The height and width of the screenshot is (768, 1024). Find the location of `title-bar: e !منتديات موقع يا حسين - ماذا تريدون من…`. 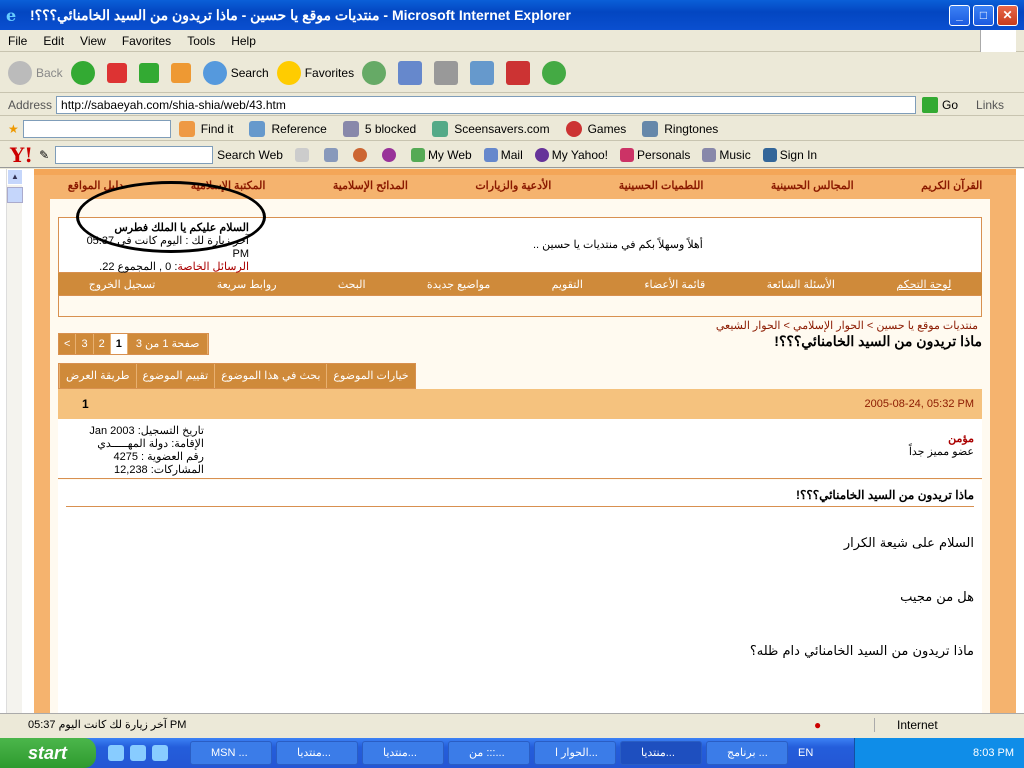

title-bar: e !منتديات موقع يا حسين - ماذا تريدون من… is located at coordinates (512, 15).